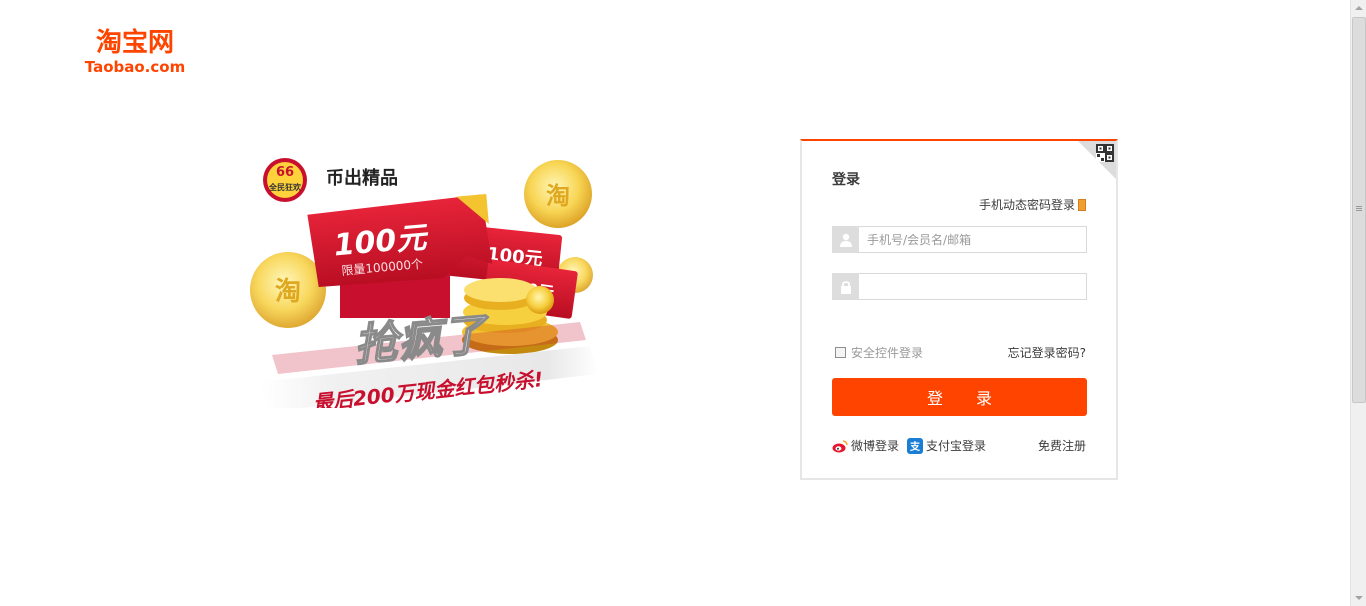  Describe the element at coordinates (285, 187) in the screenshot. I see `badge-label: 全民狂欢` at that location.